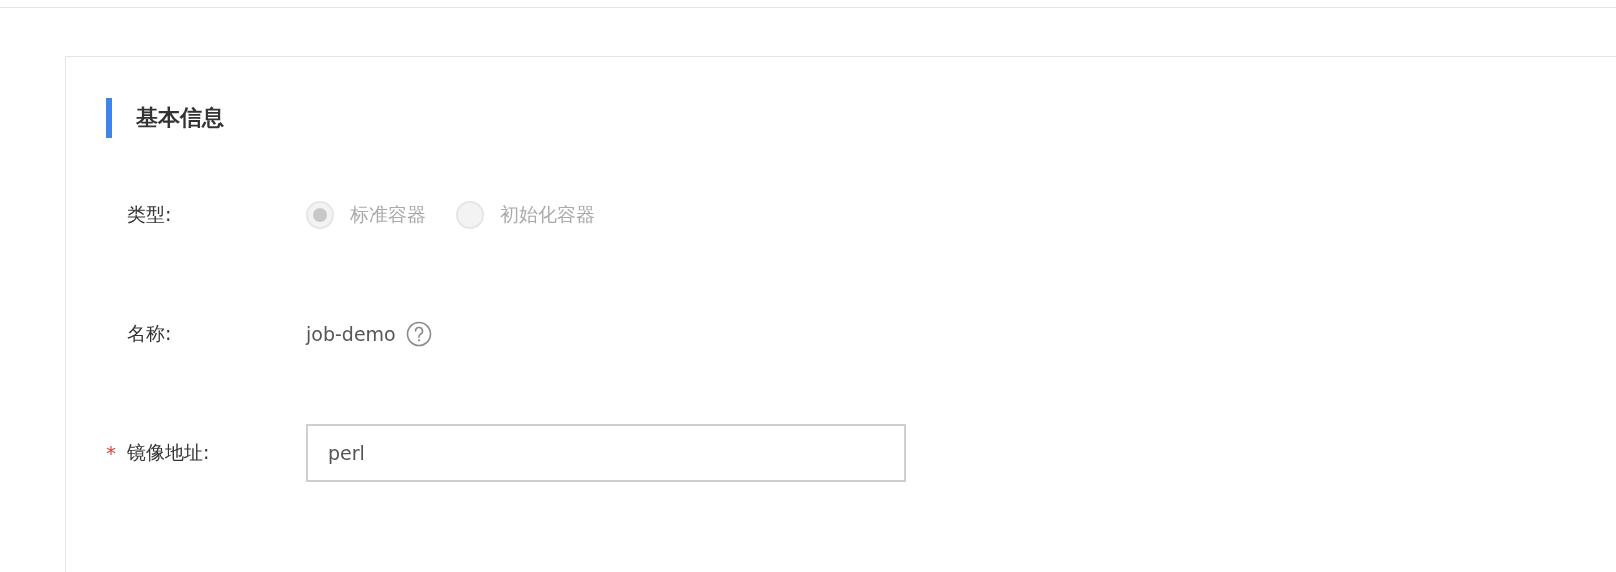 This screenshot has height=572, width=1616. I want to click on help-icon, so click(418, 334).